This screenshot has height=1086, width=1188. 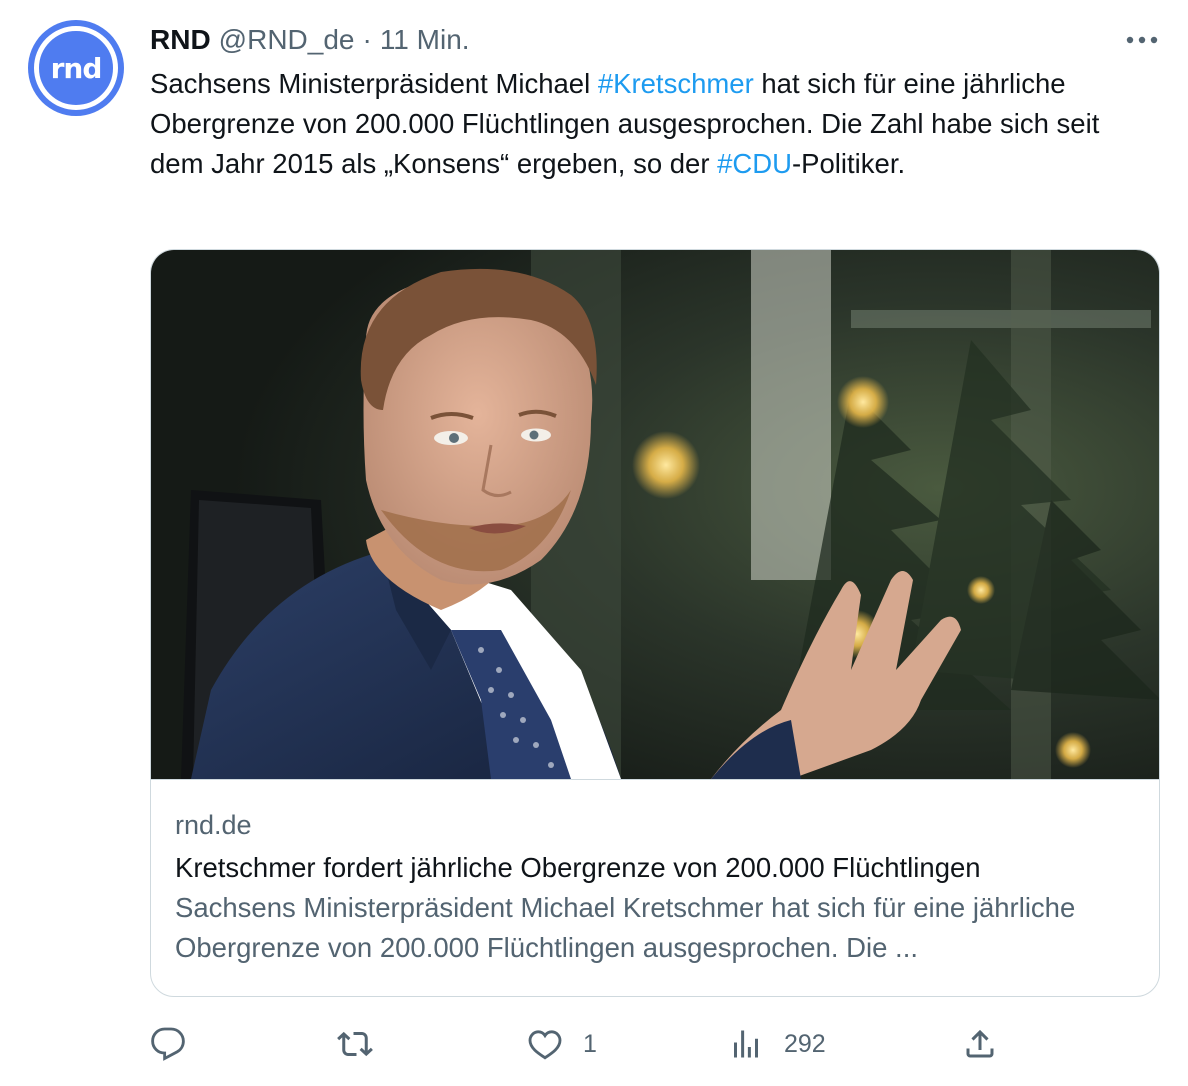 I want to click on tweet-actions: 1 292, so click(x=655, y=1044).